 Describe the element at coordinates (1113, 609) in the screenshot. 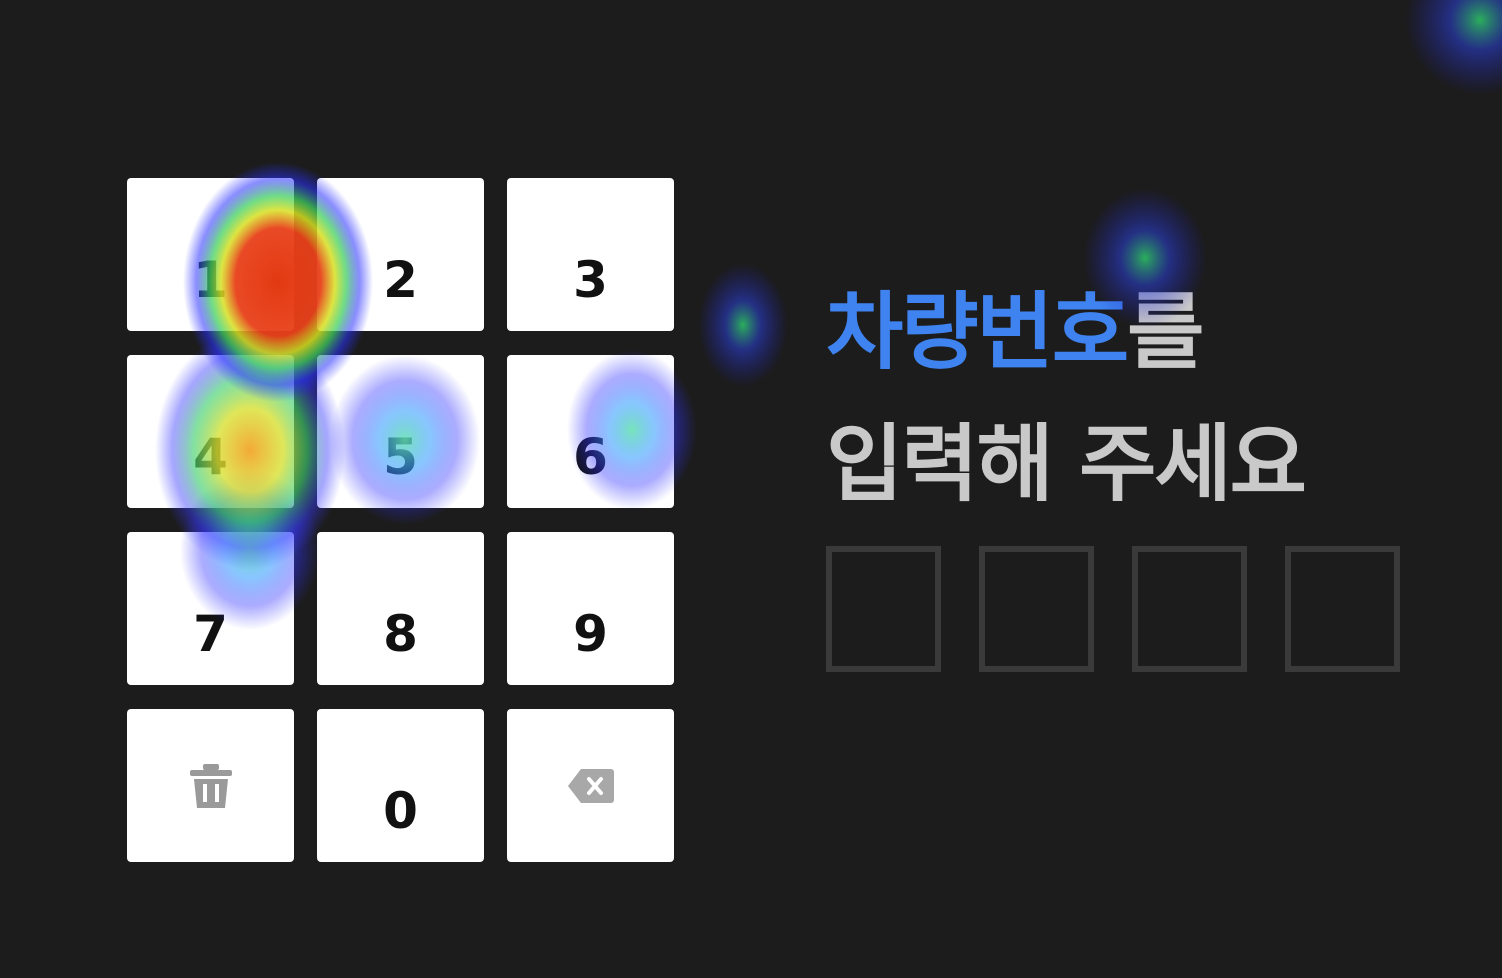

I see `plate-digit-slots` at that location.